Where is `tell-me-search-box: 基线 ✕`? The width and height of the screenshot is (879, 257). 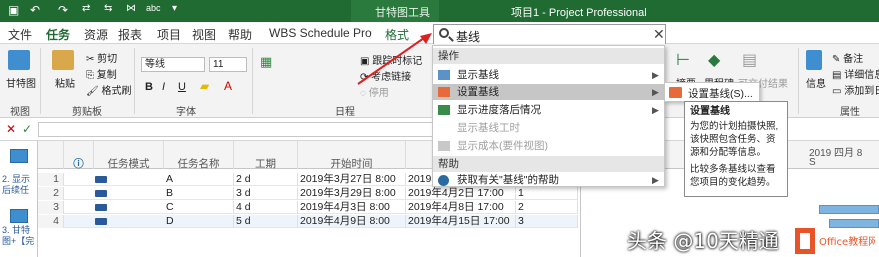
tell-me-search-box: 基线 ✕ is located at coordinates (549, 34).